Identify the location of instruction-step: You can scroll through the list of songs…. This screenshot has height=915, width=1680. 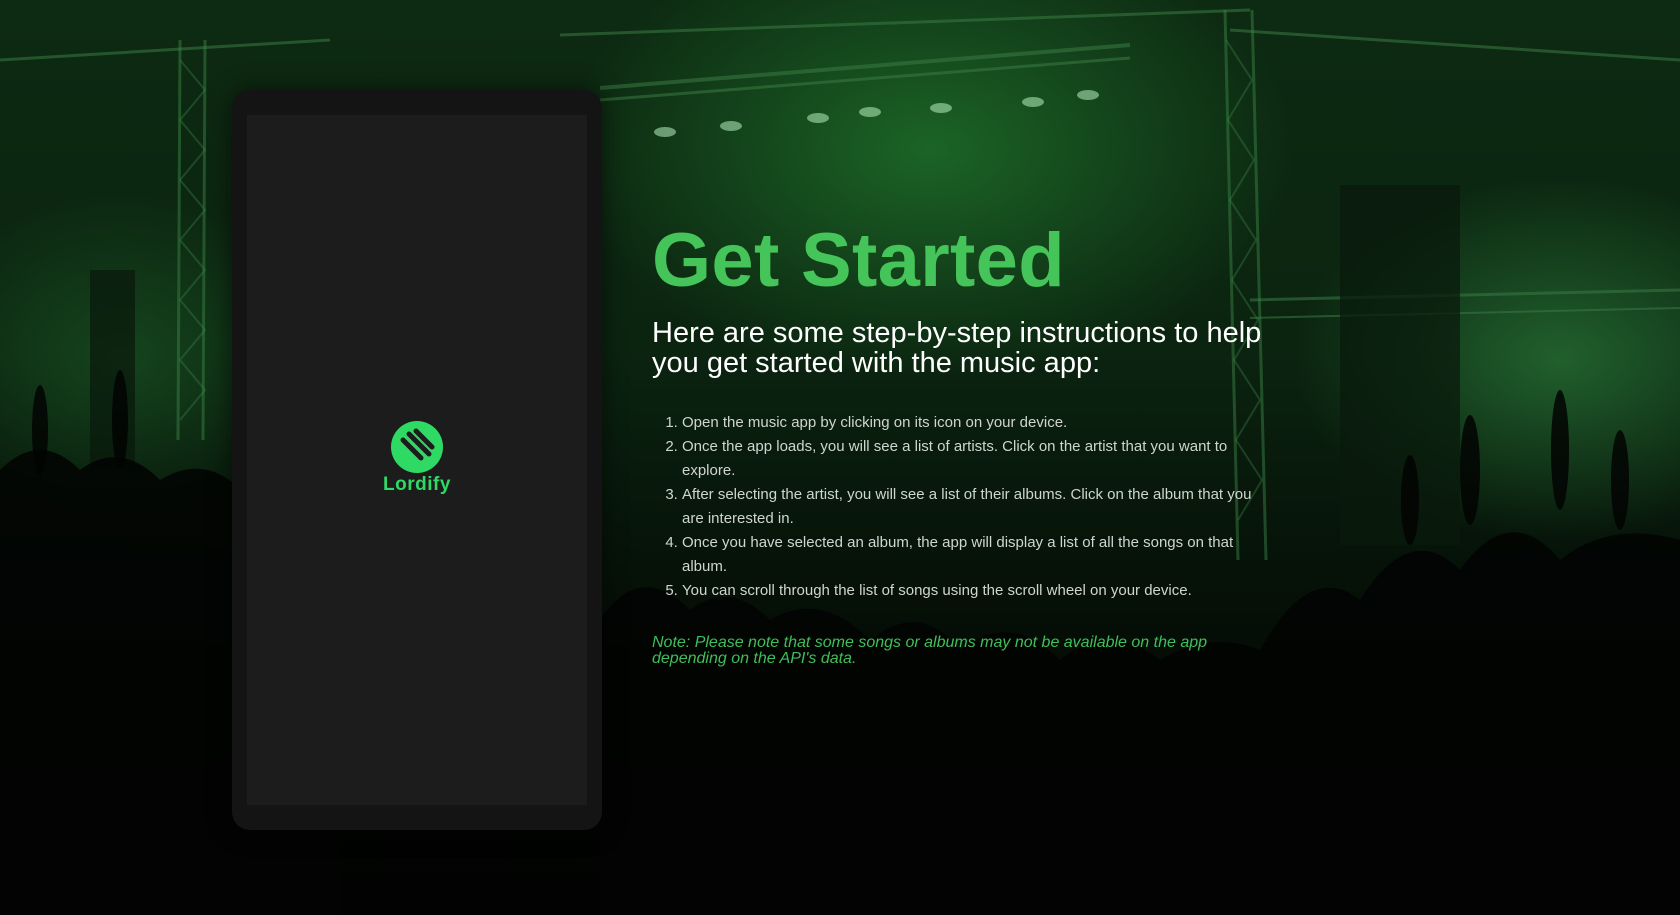
(972, 591).